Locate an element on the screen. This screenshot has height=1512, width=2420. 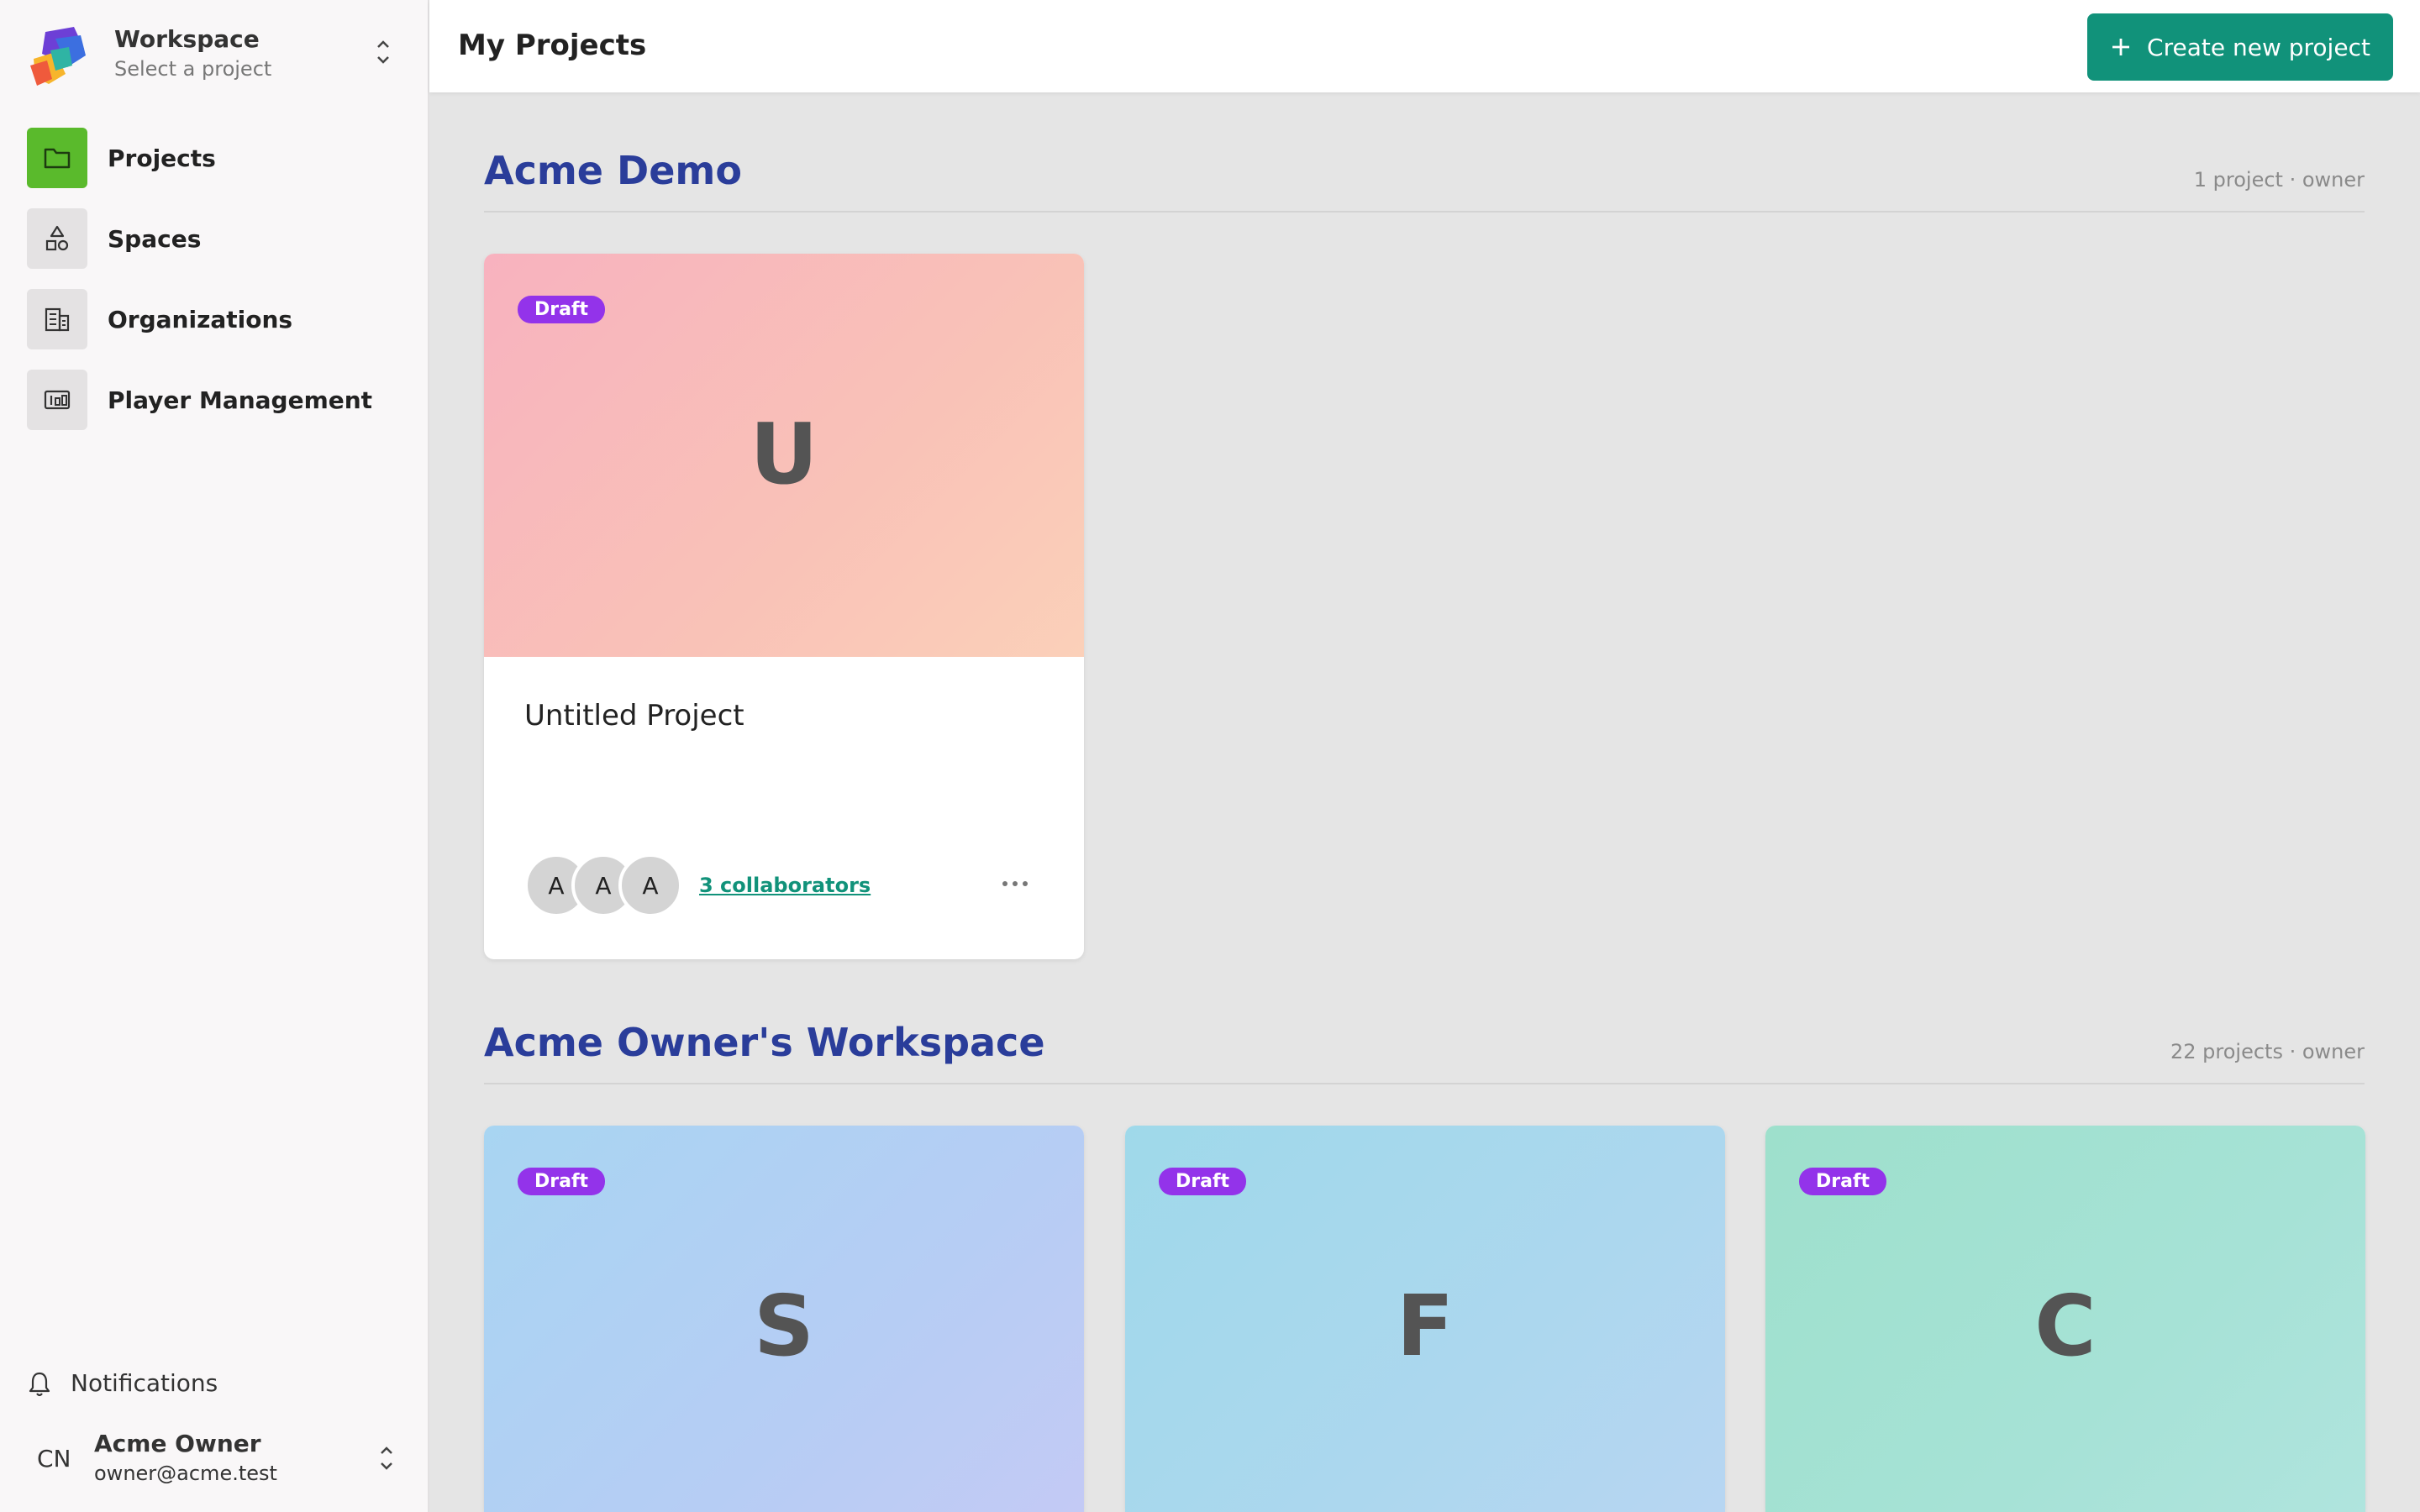
user-menu: CN Acme Owner owner@acme.test is located at coordinates (218, 1460).